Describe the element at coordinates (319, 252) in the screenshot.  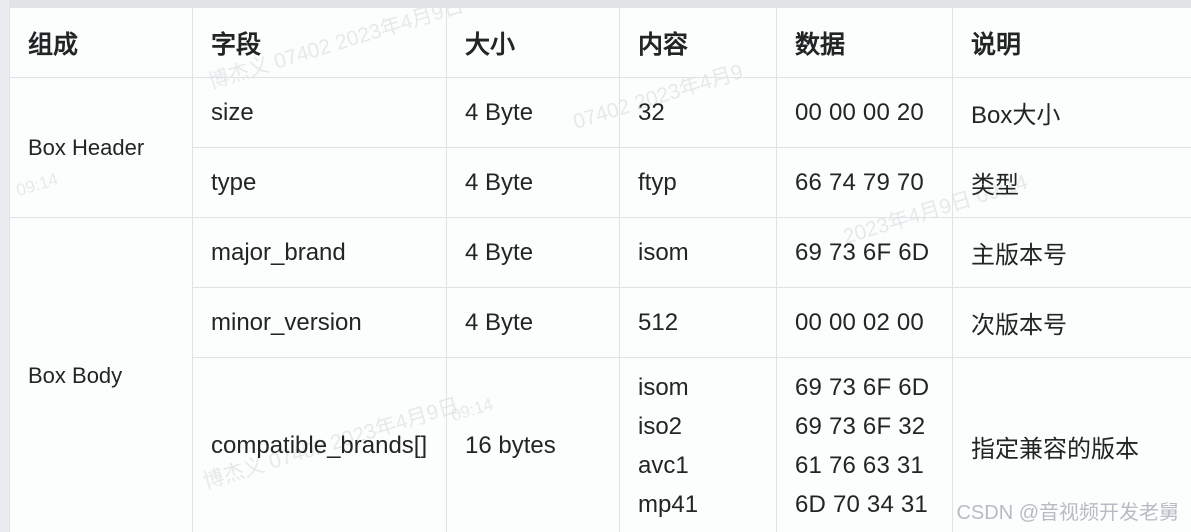
I see `cell-field: major_brand` at that location.